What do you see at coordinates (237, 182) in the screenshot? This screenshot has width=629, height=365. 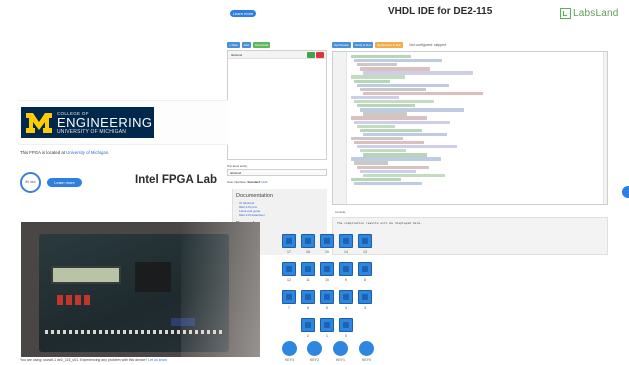 I see `interface-prefix: User interface:` at bounding box center [237, 182].